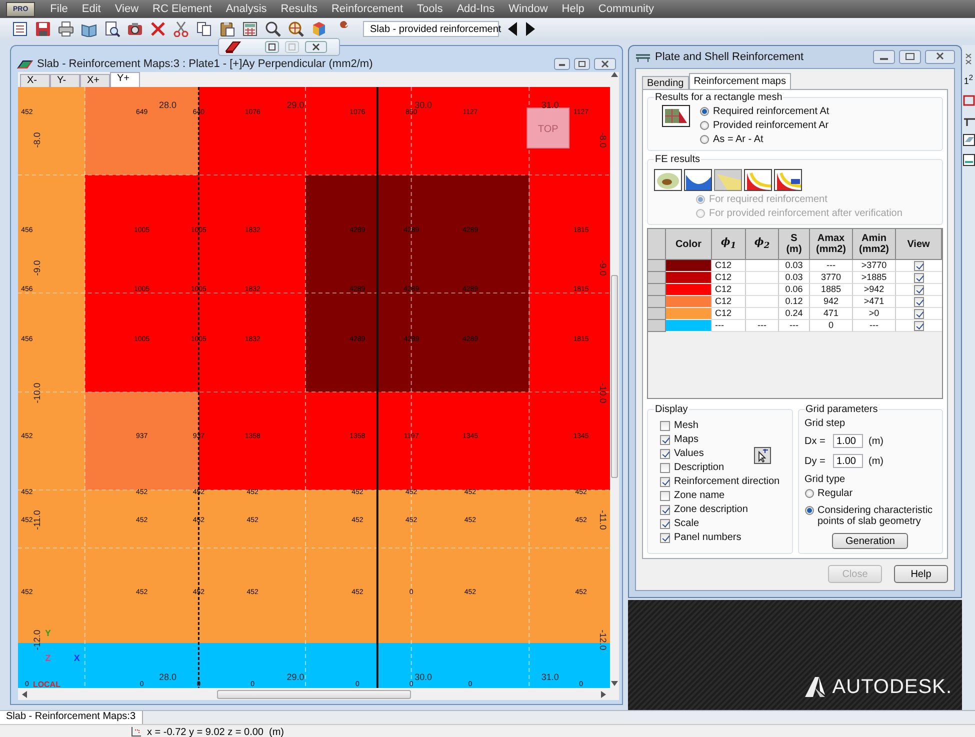 This screenshot has height=737, width=975. What do you see at coordinates (299, 9) in the screenshot?
I see `menu-item: Results` at bounding box center [299, 9].